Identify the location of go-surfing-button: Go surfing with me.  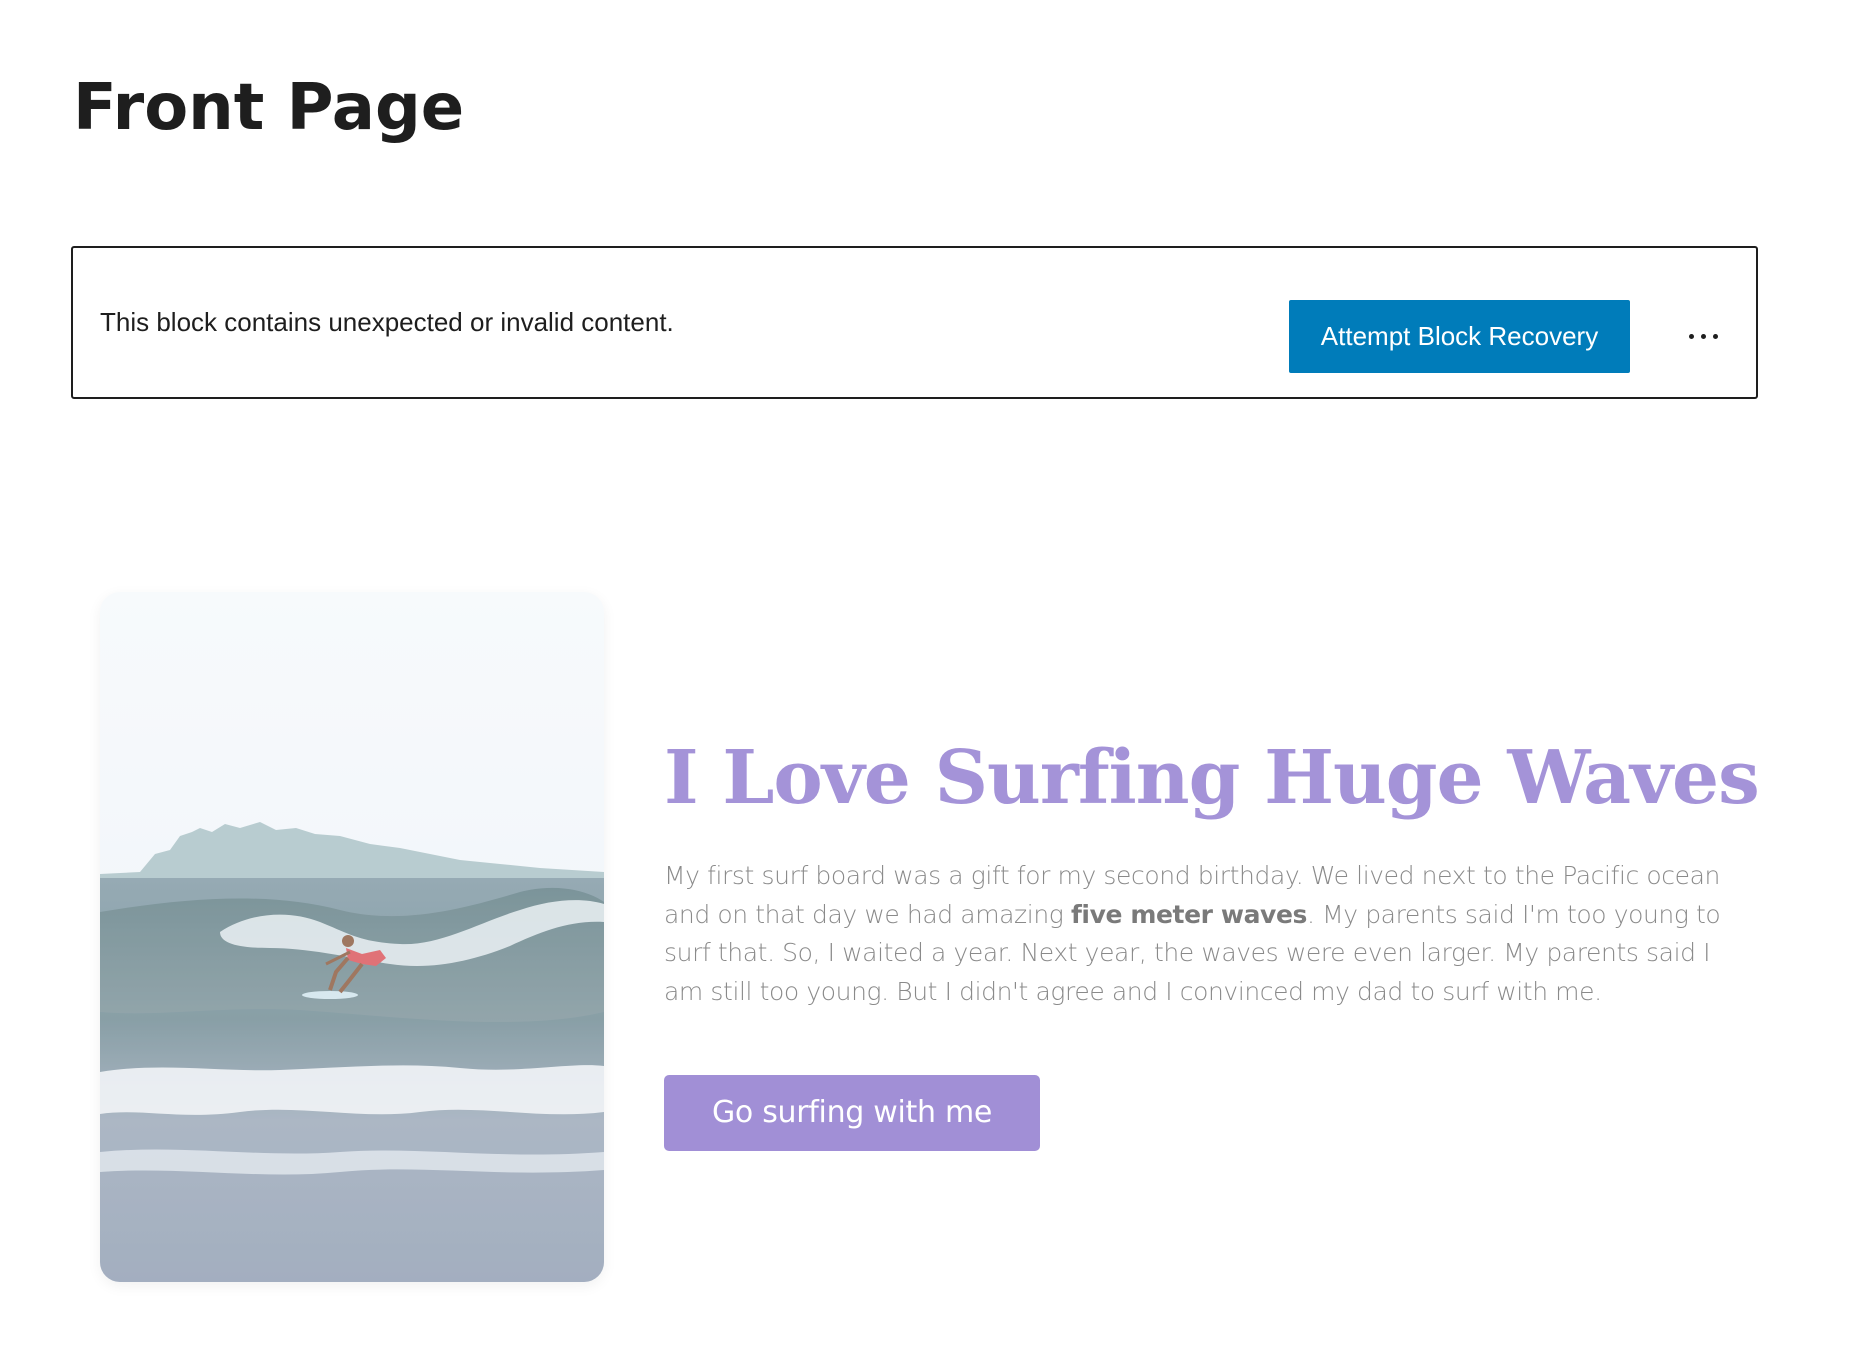
(852, 1113).